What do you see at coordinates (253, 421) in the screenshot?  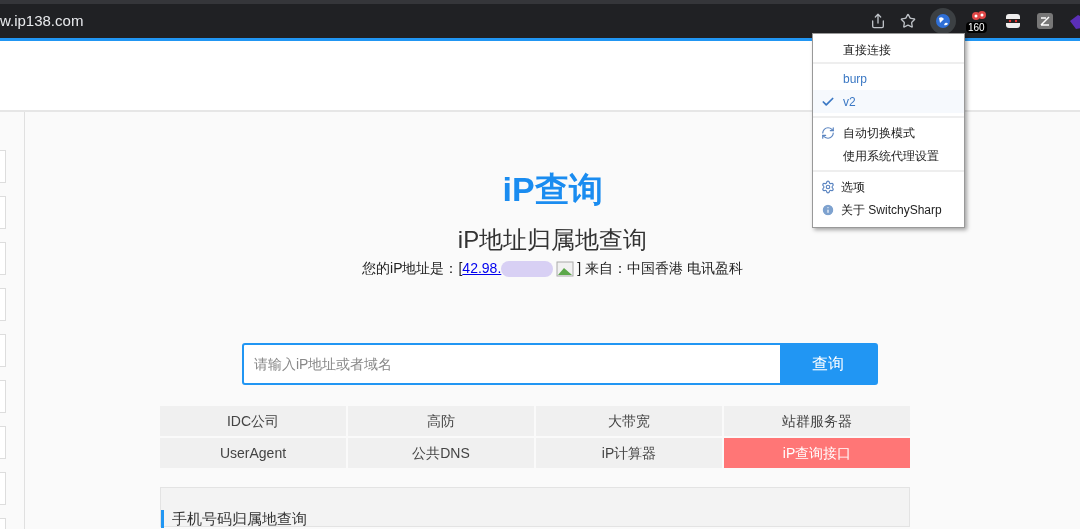 I see `quick-link: IDC公司` at bounding box center [253, 421].